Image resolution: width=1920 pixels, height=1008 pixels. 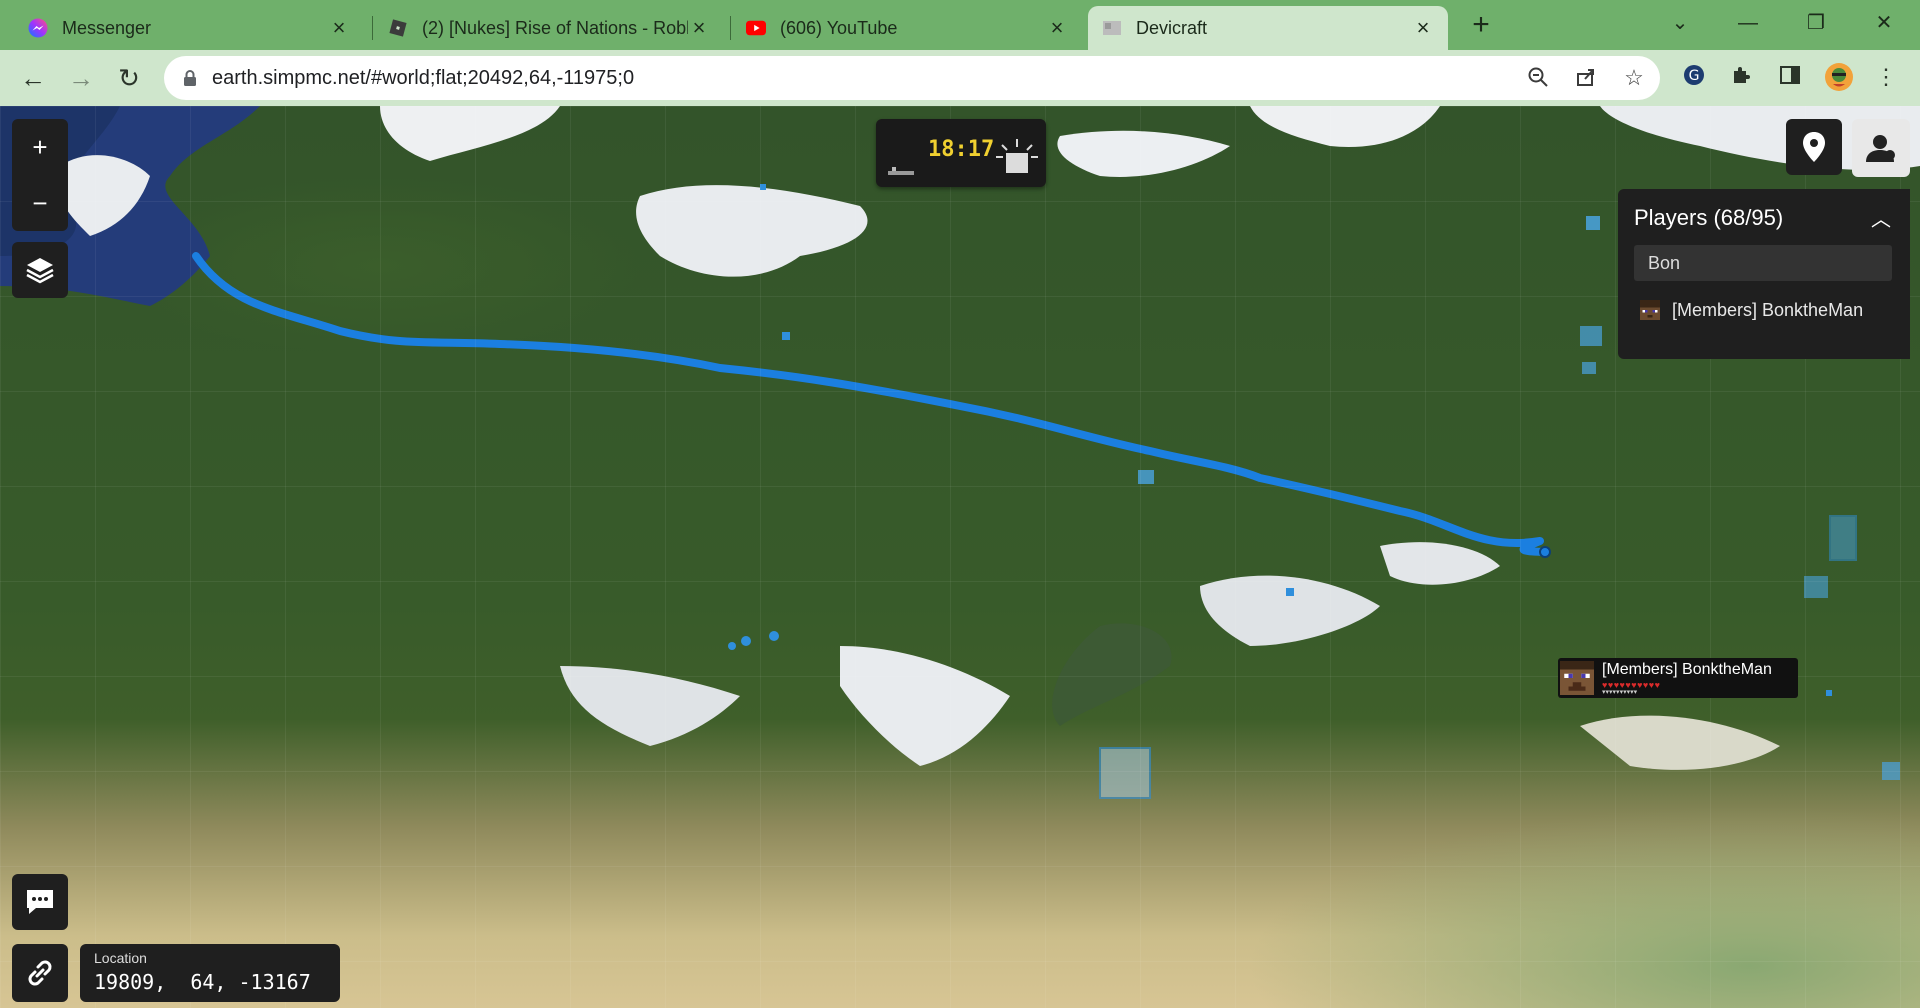 I want to click on tab-title: (2) [Nukes] Rise of Nations - Roblox, so click(x=555, y=27).